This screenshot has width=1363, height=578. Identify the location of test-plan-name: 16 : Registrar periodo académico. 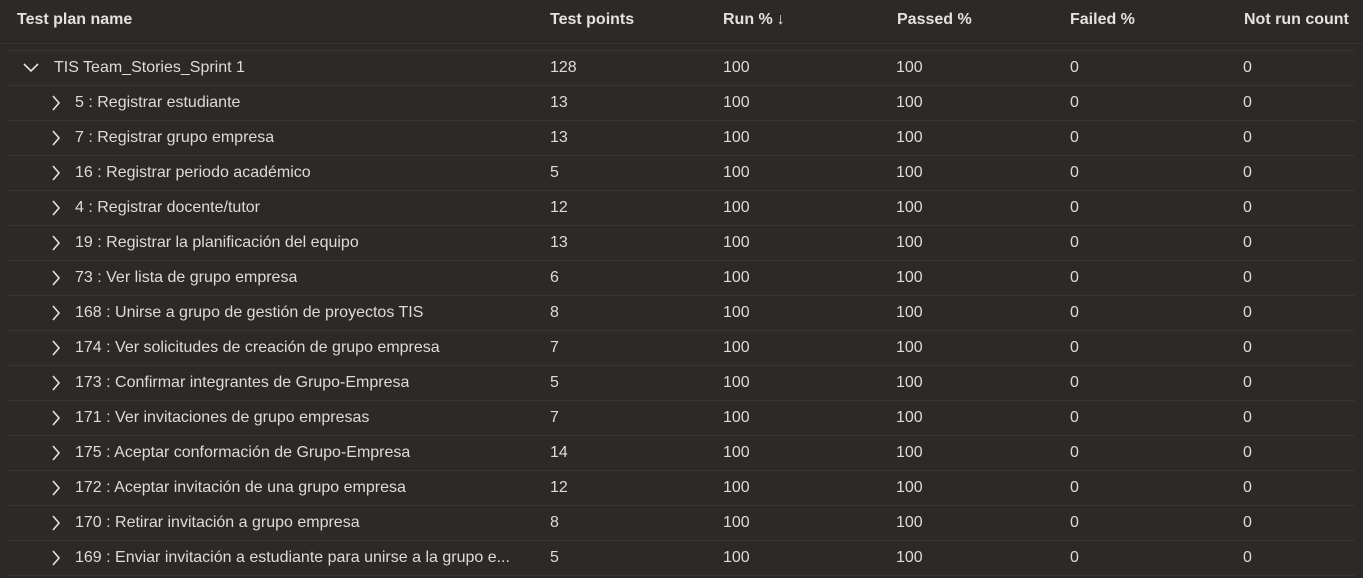
(193, 173).